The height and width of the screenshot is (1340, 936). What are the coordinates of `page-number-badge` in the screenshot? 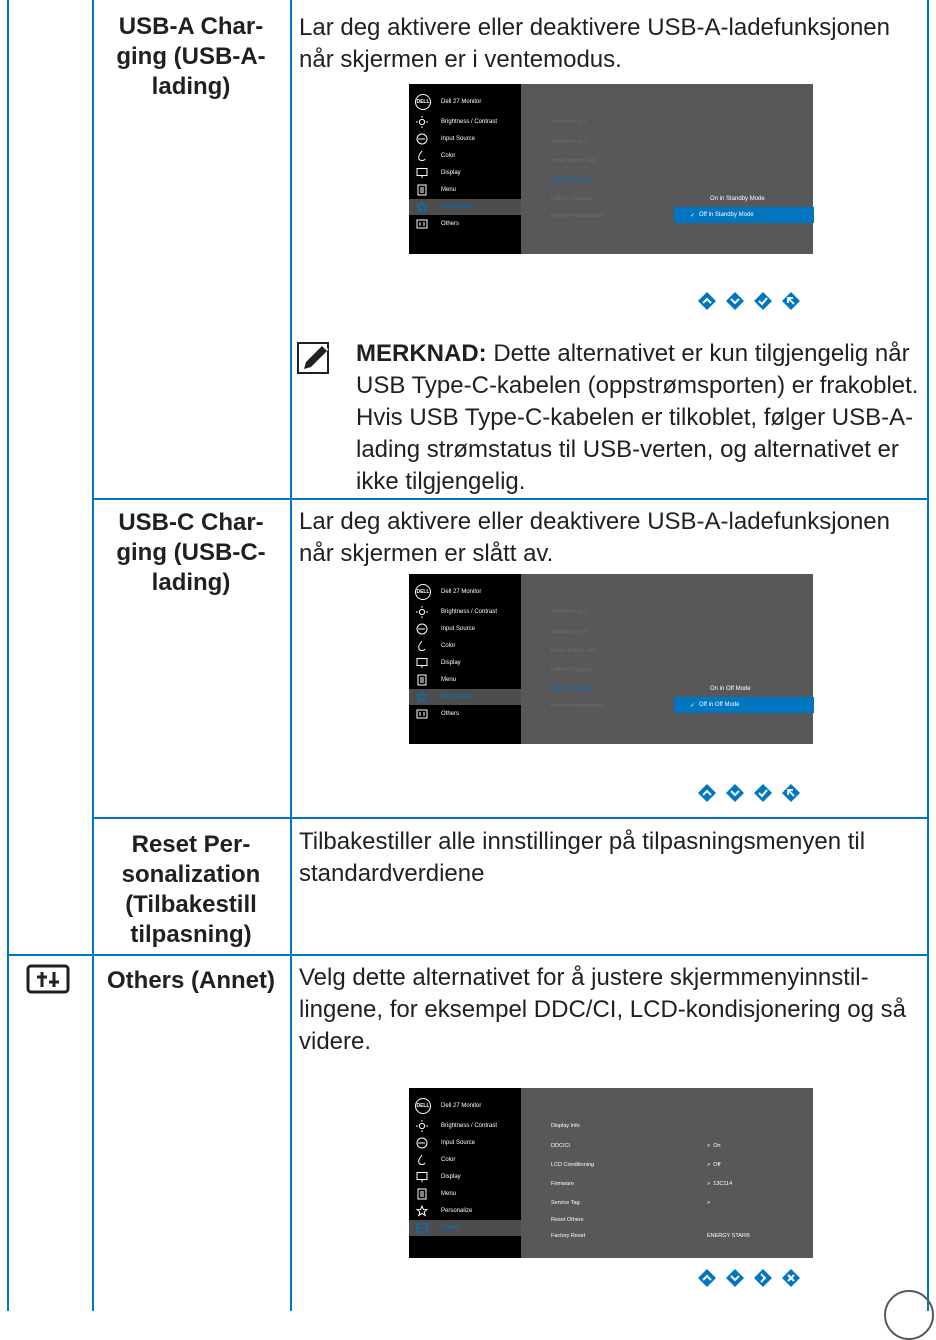 It's located at (909, 1315).